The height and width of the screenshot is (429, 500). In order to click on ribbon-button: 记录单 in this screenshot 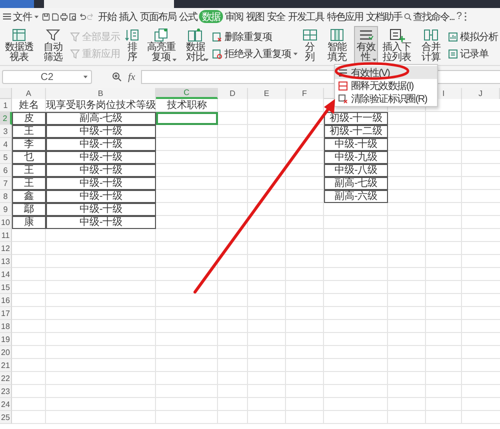, I will do `click(473, 53)`.